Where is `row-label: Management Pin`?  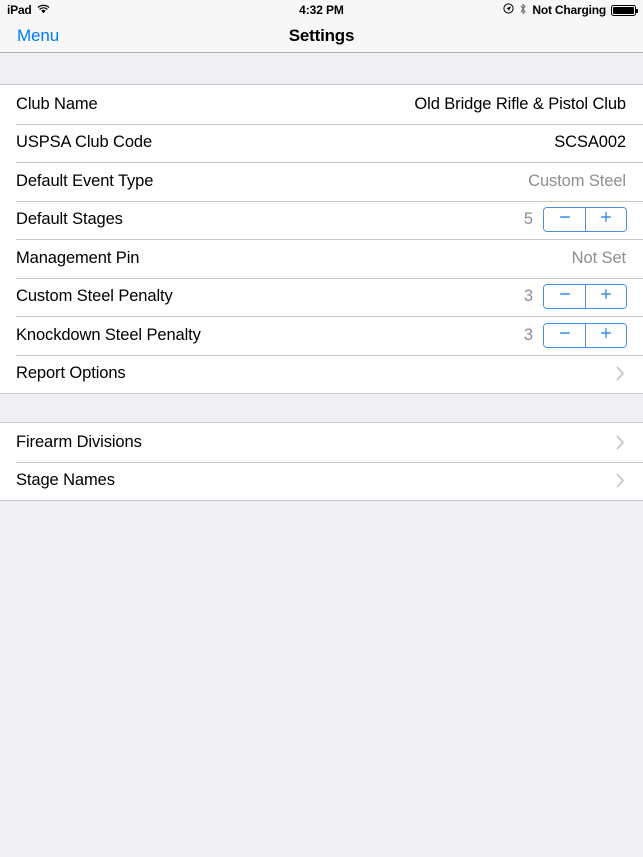
row-label: Management Pin is located at coordinates (78, 257).